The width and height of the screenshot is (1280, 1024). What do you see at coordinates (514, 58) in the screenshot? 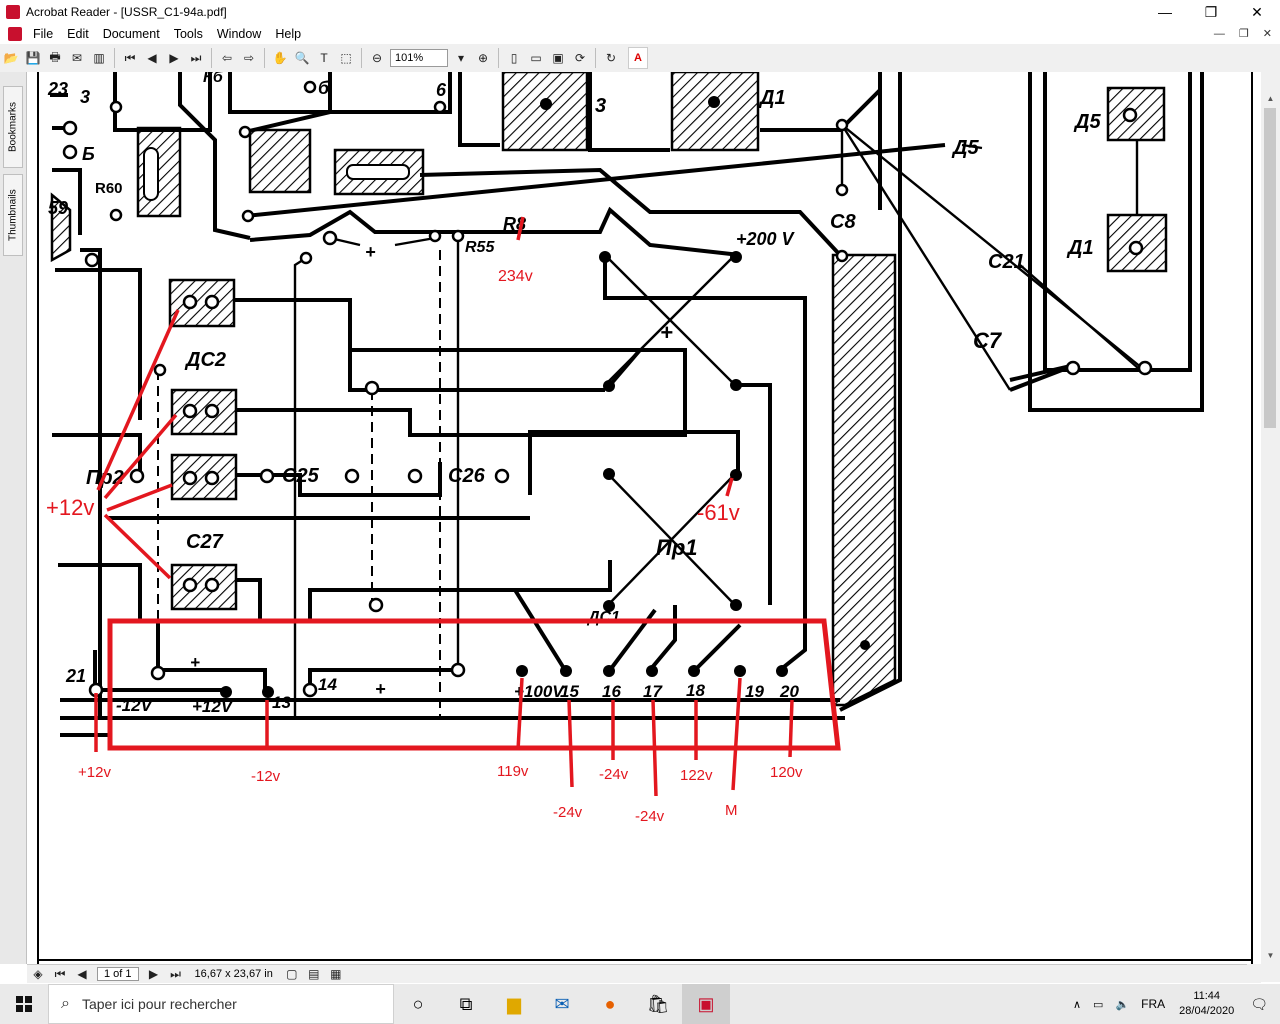
I see `actual-size-icon: ▯` at bounding box center [514, 58].